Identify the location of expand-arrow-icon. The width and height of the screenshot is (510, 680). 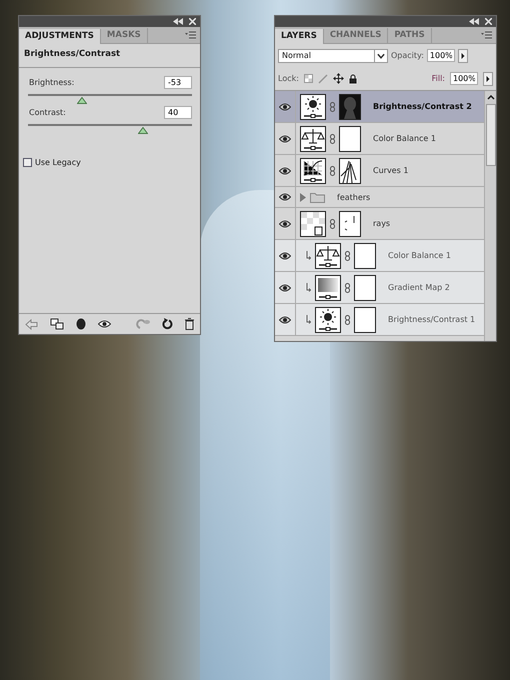
(303, 197).